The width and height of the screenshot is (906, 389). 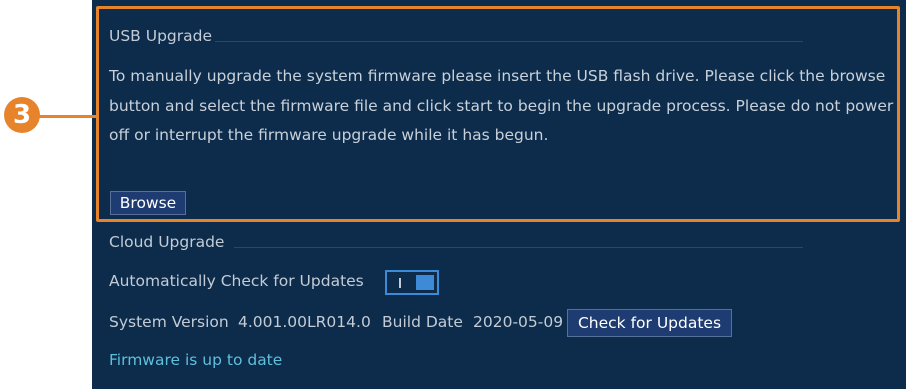 I want to click on build-date-value: 2020-05-09, so click(x=518, y=322).